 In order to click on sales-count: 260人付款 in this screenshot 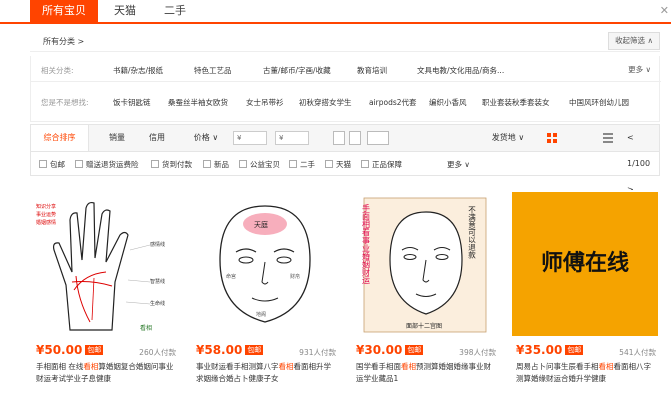, I will do `click(157, 352)`.